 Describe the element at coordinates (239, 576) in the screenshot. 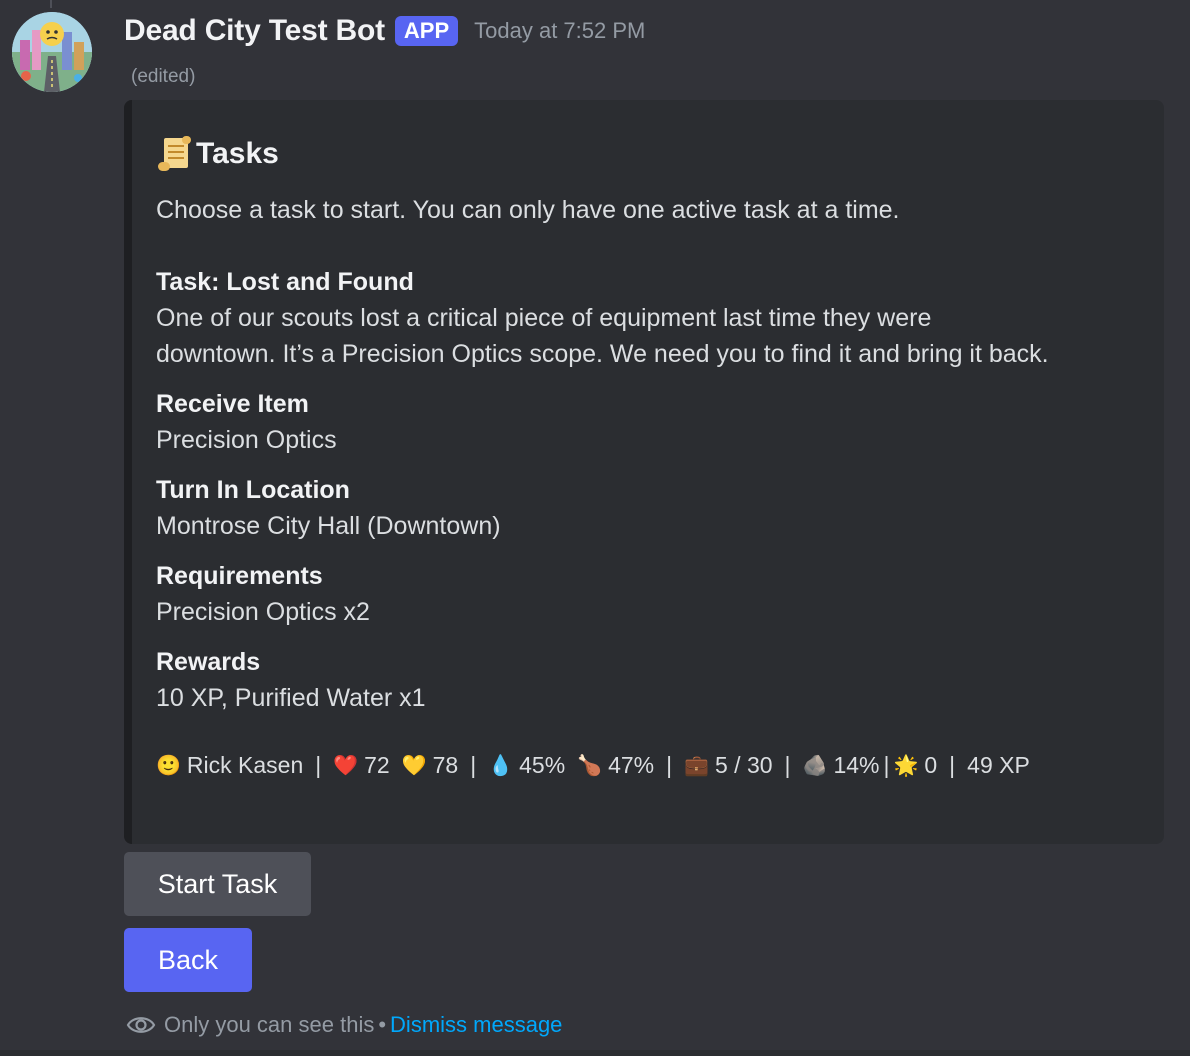

I see `field-name: Requirements` at that location.